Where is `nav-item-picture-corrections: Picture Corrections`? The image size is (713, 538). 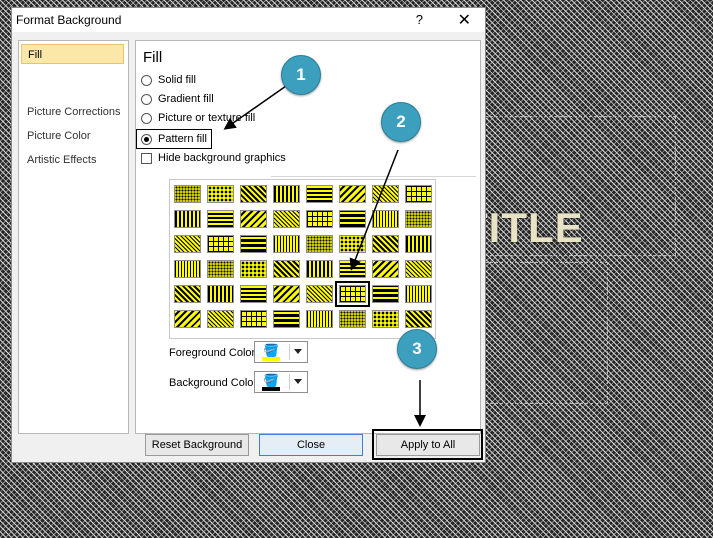 nav-item-picture-corrections: Picture Corrections is located at coordinates (72, 112).